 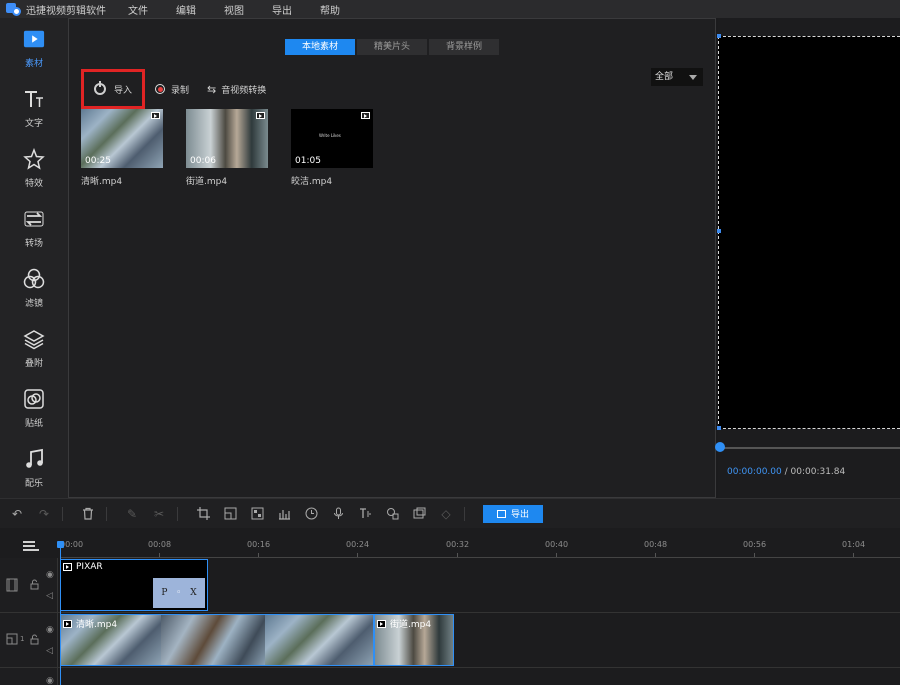 I want to click on scissors-icon: ✂, so click(x=159, y=514).